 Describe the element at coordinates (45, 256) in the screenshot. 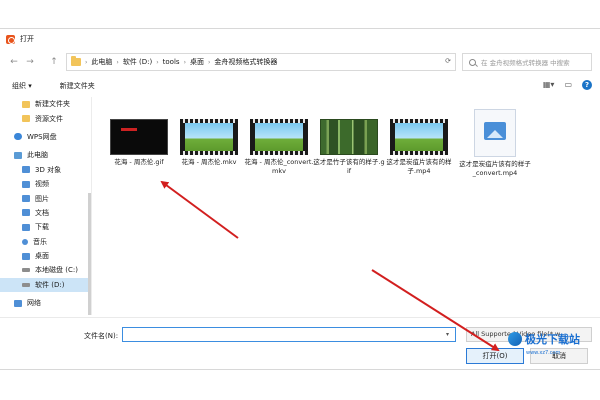

I see `sidebar-item-desktop: 桌面` at that location.